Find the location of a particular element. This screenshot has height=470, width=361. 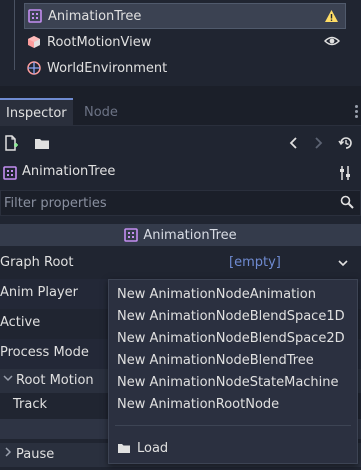

property-label: Active is located at coordinates (20, 322).